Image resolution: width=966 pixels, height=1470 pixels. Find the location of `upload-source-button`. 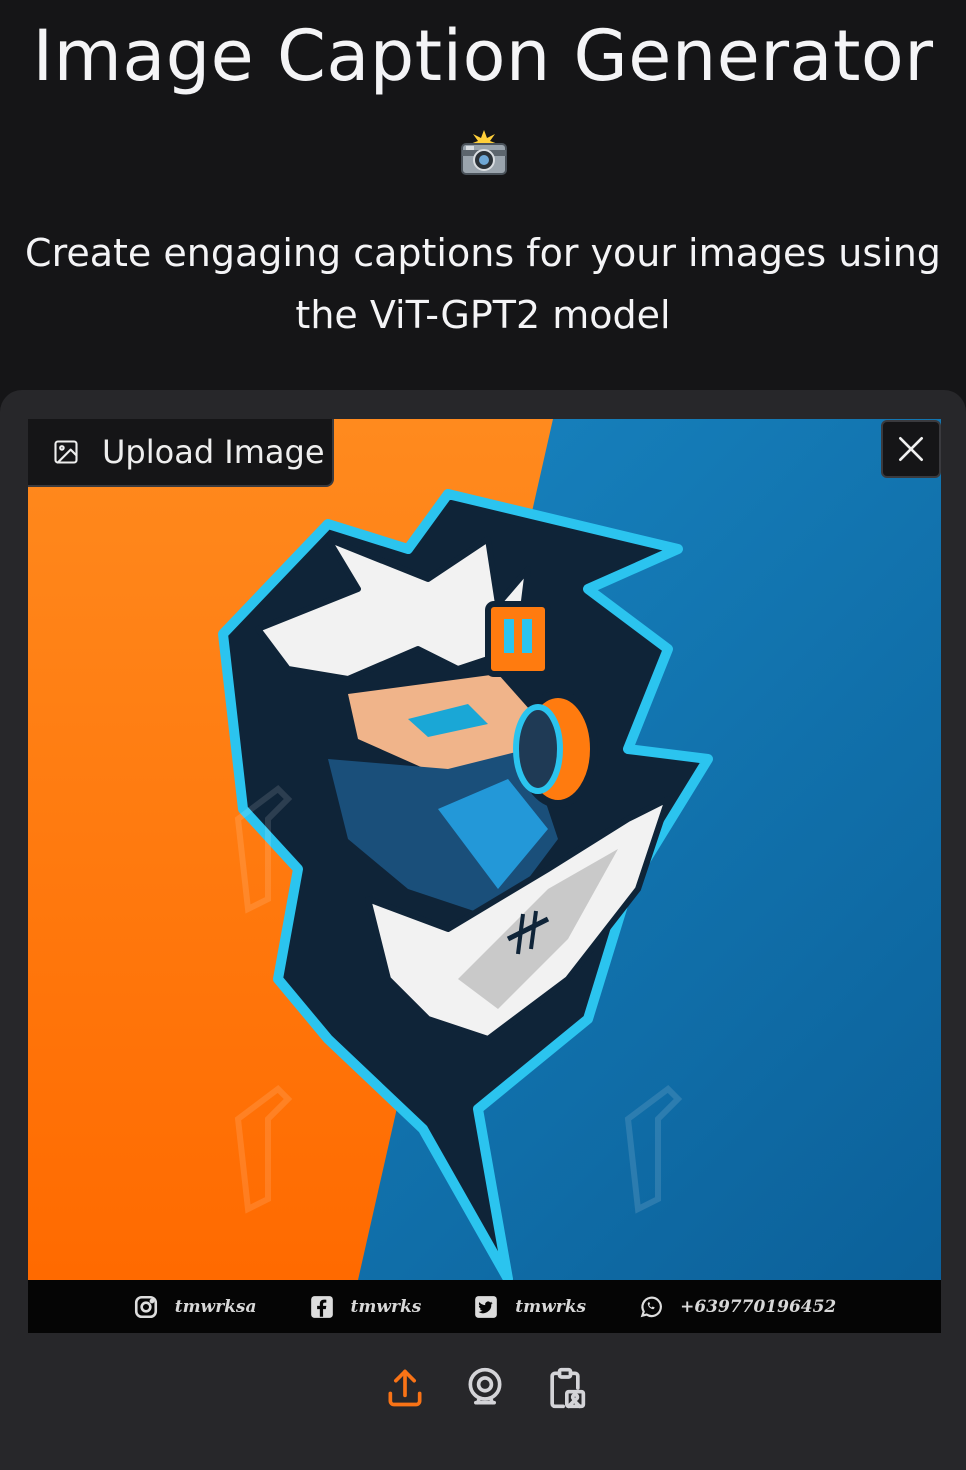

upload-source-button is located at coordinates (405, 1388).